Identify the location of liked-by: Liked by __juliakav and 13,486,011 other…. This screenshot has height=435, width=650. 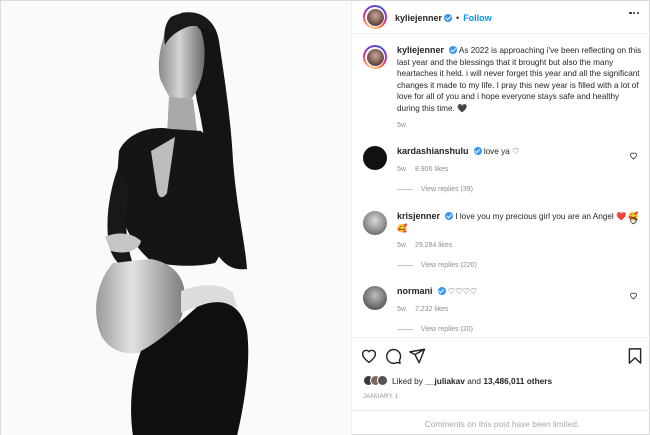
(457, 380).